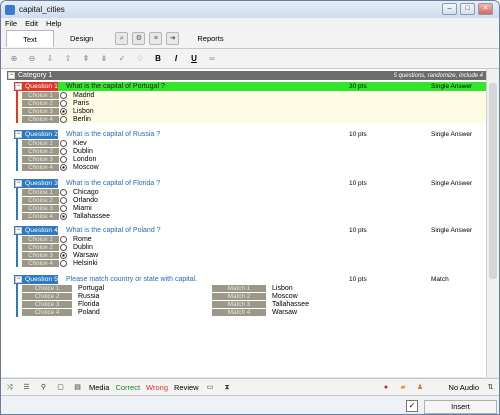 This screenshot has width=500, height=415. What do you see at coordinates (254, 255) in the screenshot?
I see `choice-row: Choice 3 Warsaw` at bounding box center [254, 255].